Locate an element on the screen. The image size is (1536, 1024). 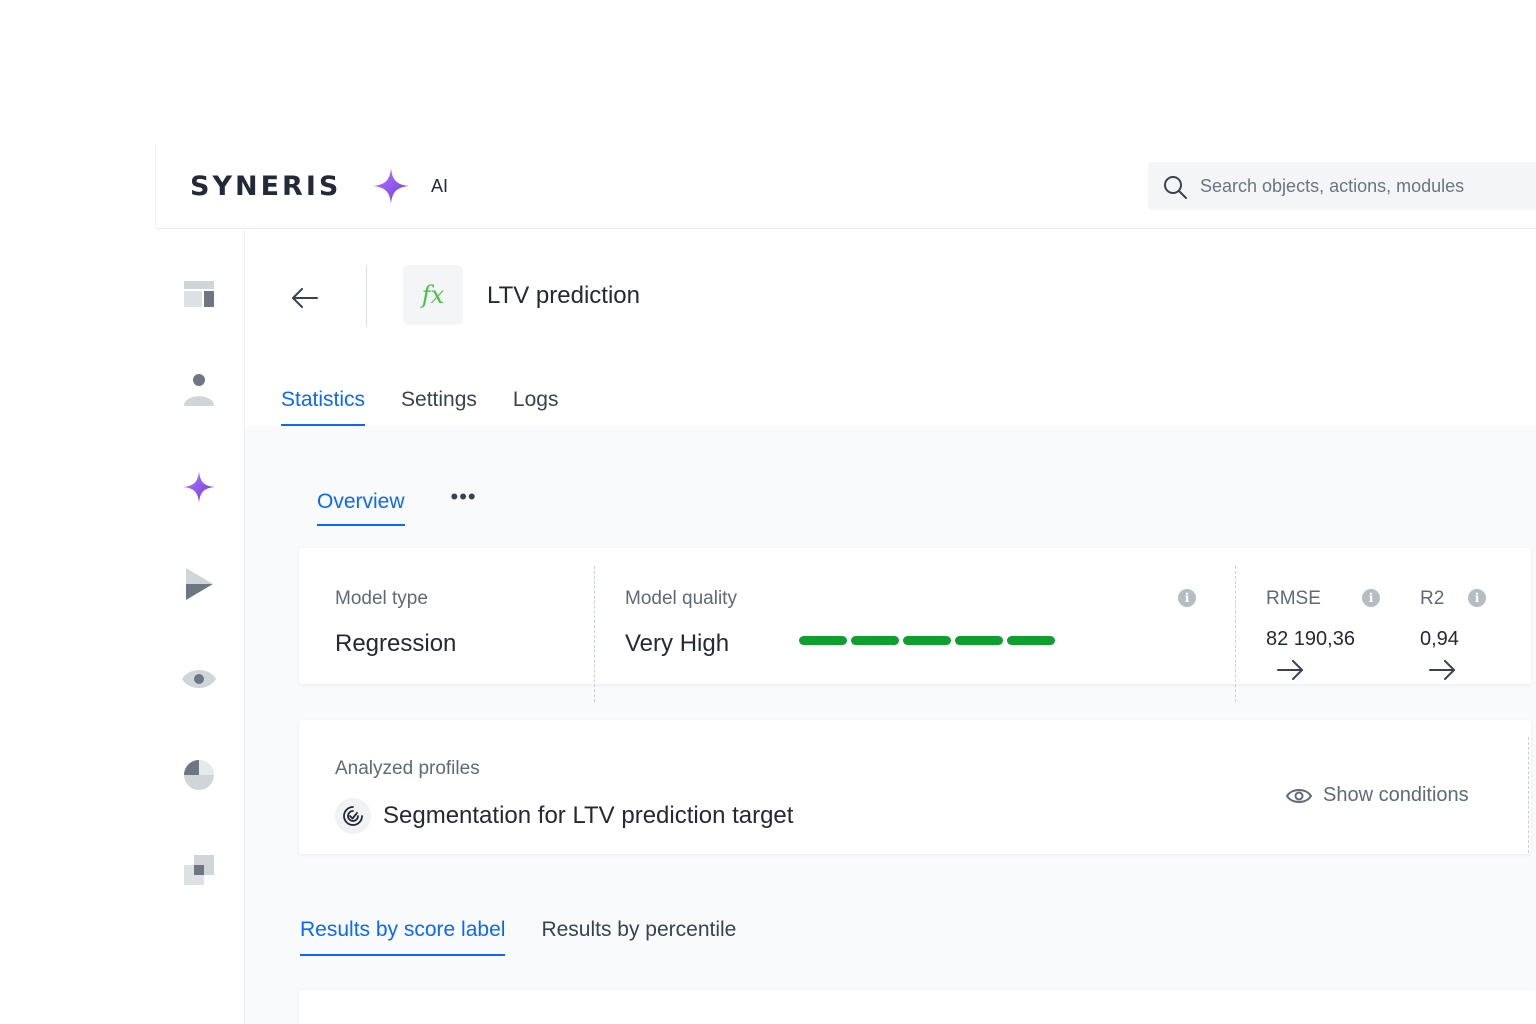
sidebar-item-assets is located at coordinates (199, 870).